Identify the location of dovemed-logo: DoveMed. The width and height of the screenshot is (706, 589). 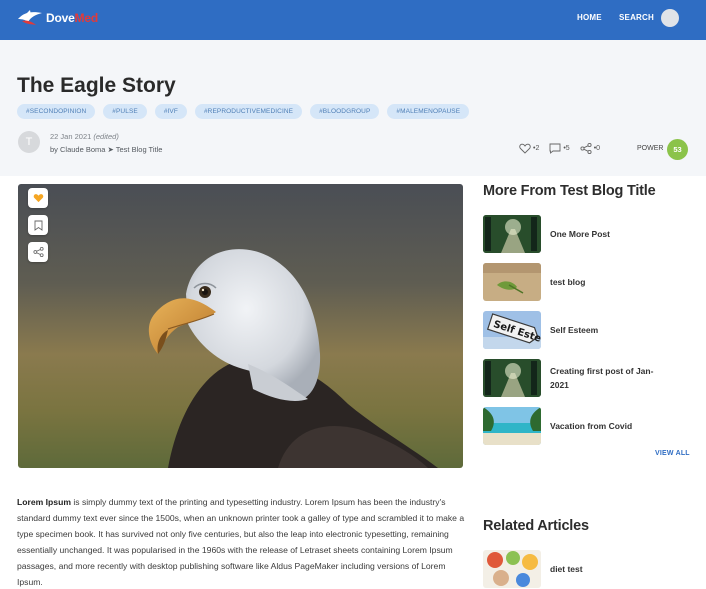
(57, 18).